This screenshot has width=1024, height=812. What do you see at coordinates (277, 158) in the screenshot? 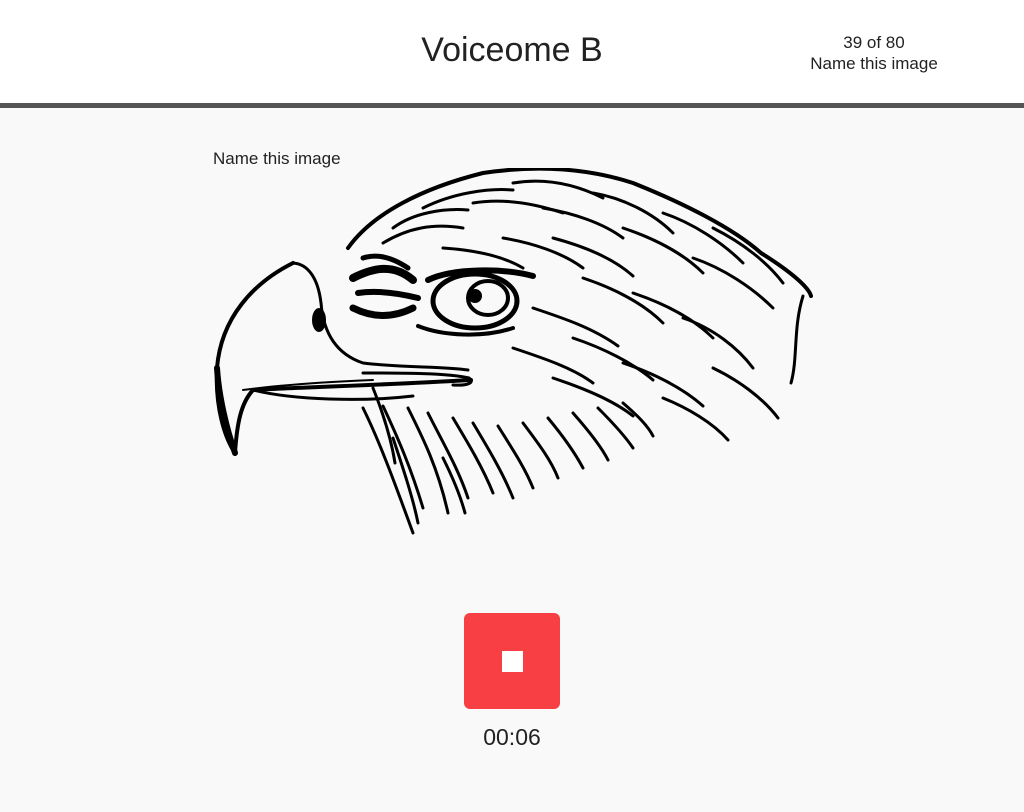
I see `prompt-label: Name this image` at bounding box center [277, 158].